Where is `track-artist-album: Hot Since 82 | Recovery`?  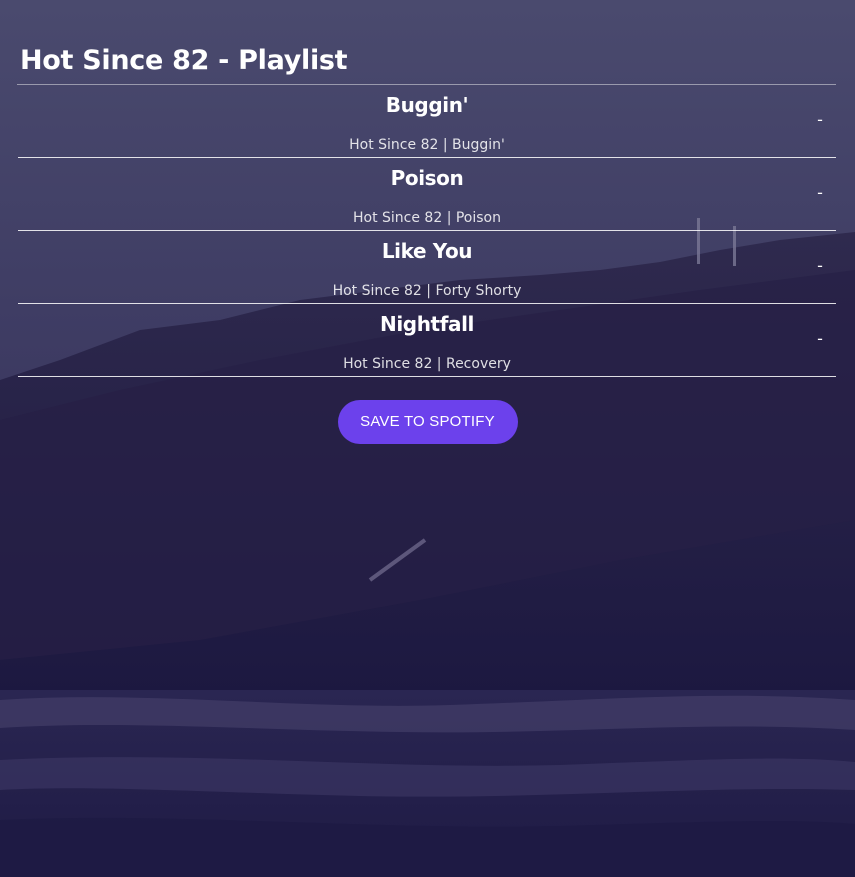 track-artist-album: Hot Since 82 | Recovery is located at coordinates (427, 364).